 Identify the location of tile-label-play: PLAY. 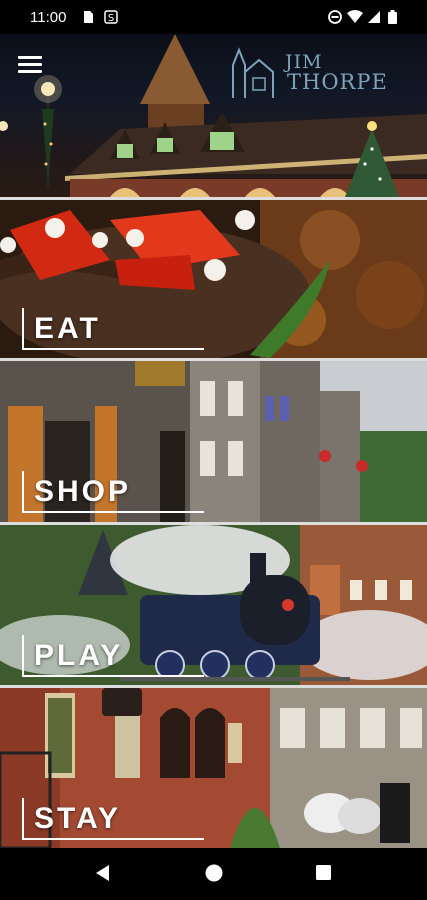
(79, 655).